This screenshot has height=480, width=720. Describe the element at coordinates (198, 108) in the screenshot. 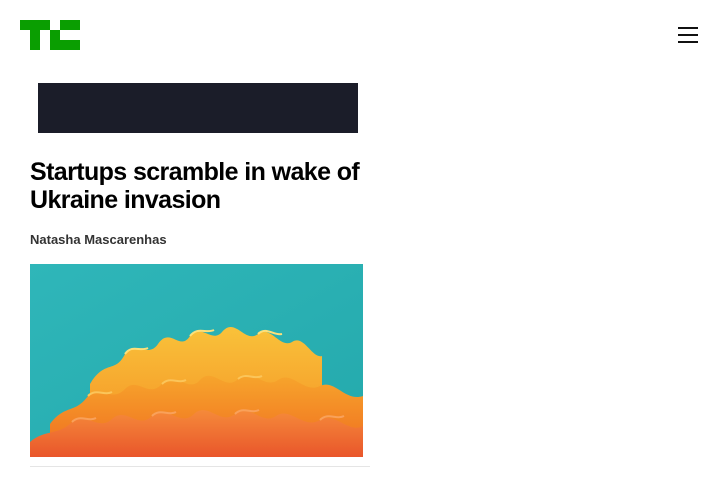

I see `ad-banner` at that location.